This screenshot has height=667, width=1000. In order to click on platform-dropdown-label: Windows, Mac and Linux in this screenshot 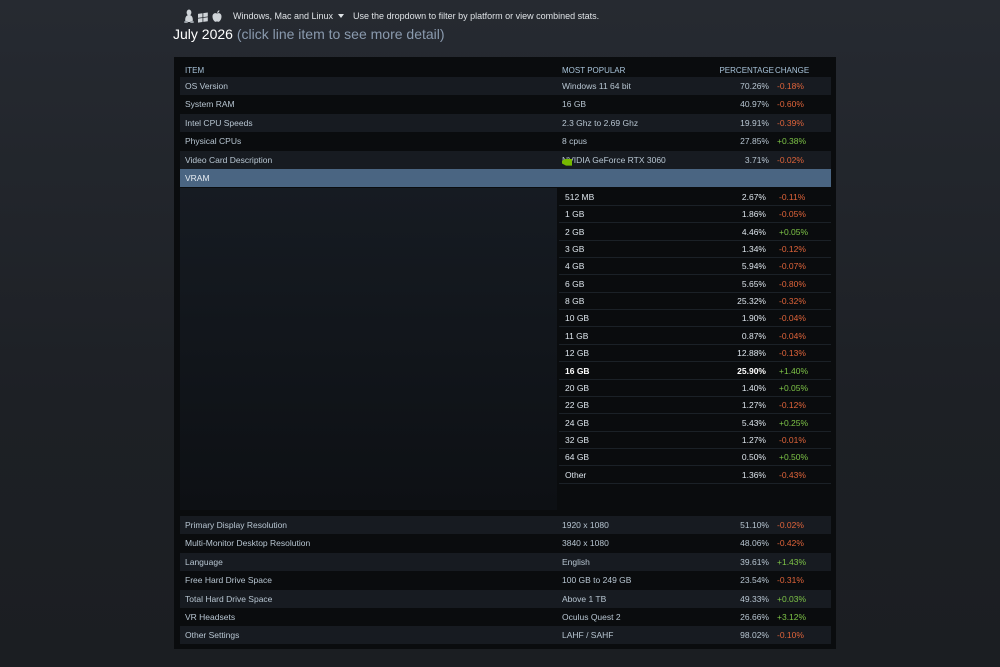, I will do `click(283, 16)`.